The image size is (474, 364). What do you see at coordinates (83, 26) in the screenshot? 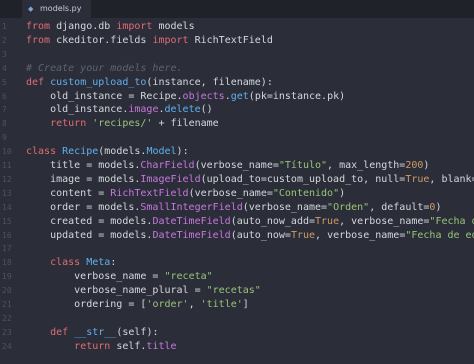
I see `code-token: django.db` at bounding box center [83, 26].